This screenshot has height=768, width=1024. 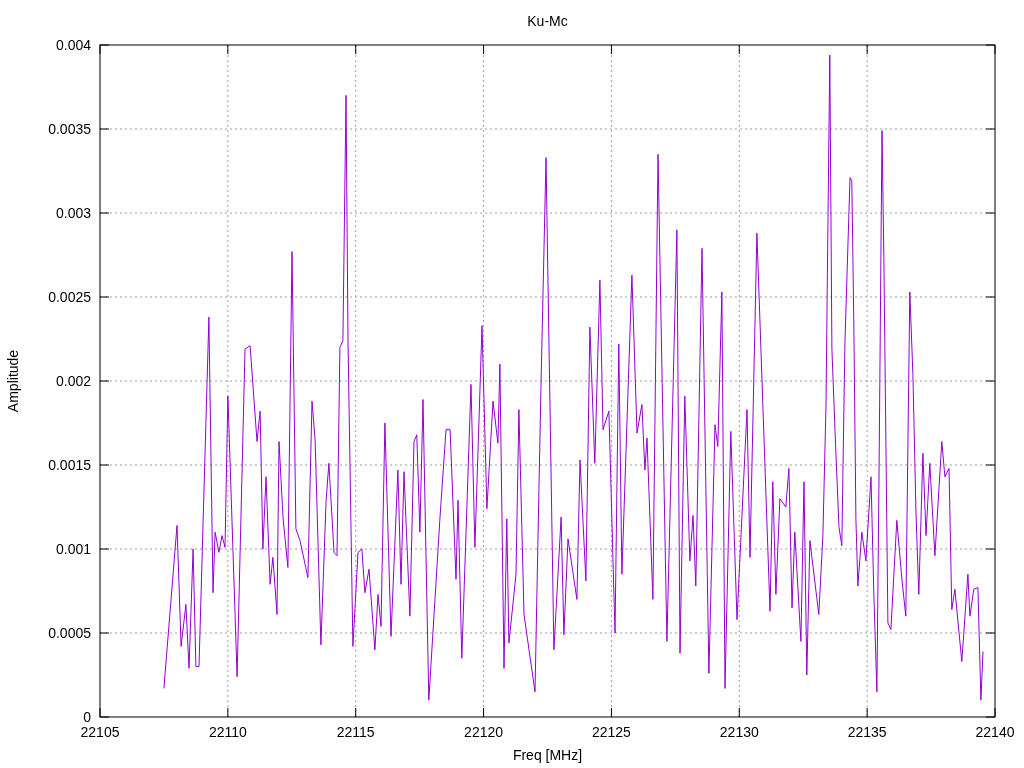 I want to click on y-tick-label: 0.003, so click(x=73, y=213).